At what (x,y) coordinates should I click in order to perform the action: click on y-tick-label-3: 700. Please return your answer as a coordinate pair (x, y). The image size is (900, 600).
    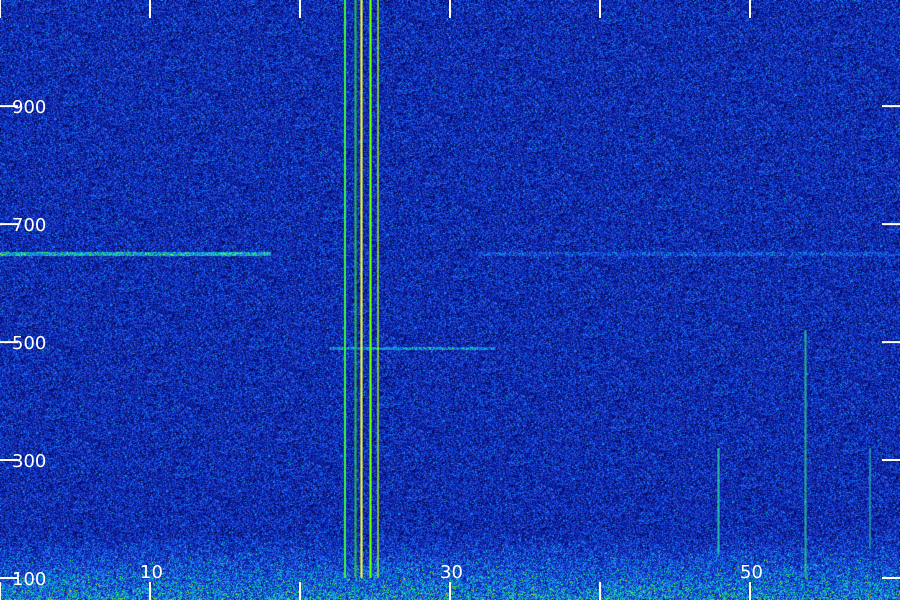
    Looking at the image, I should click on (29, 225).